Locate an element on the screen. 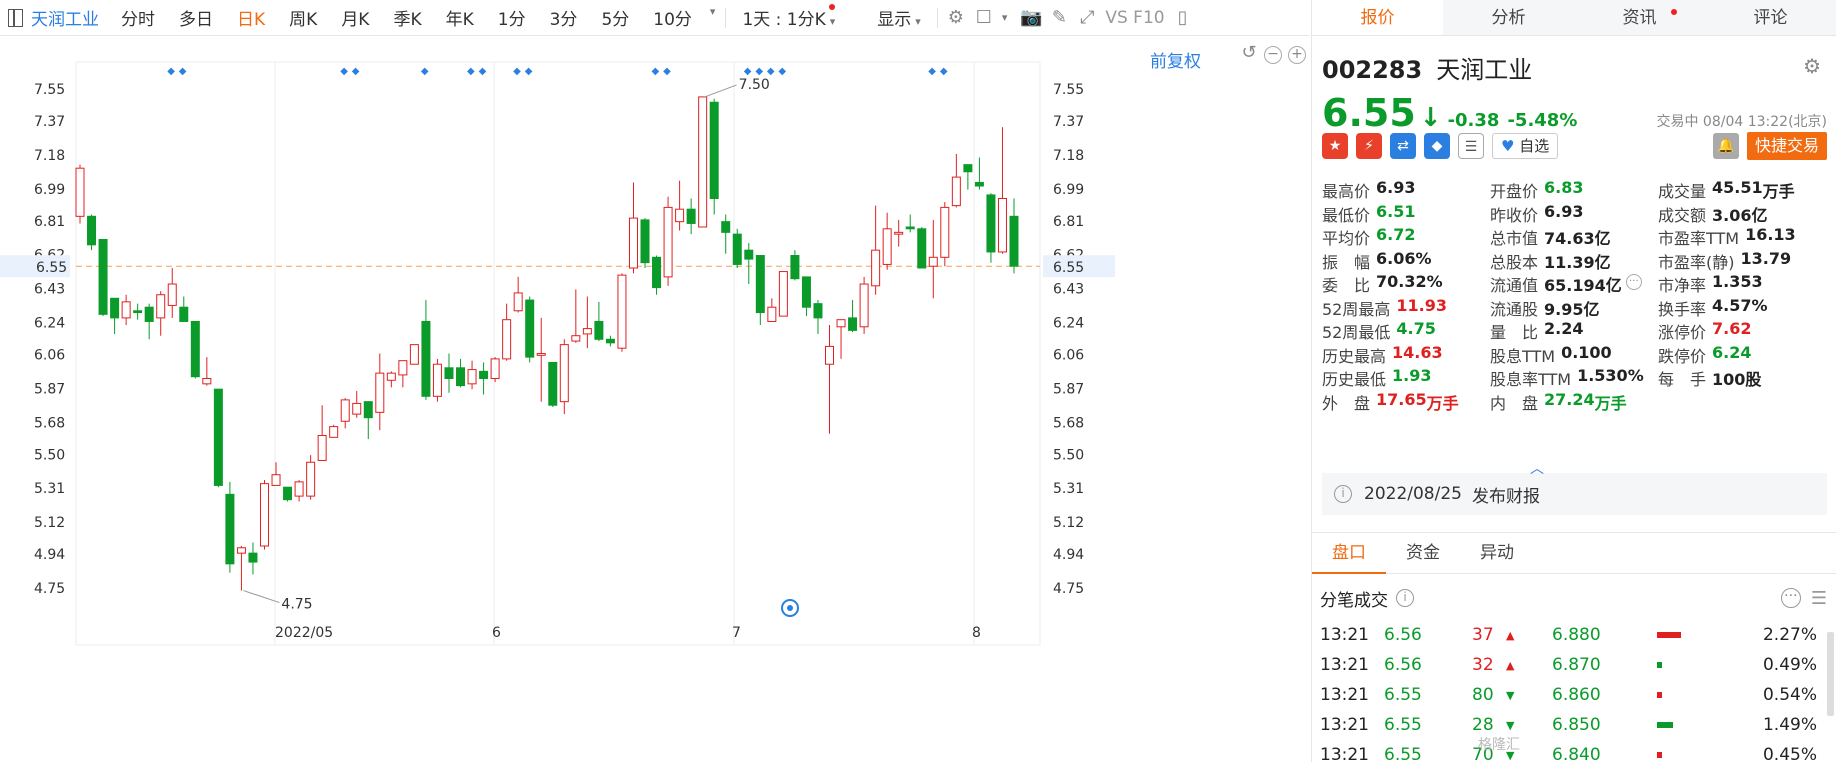  period-tab: 月K is located at coordinates (355, 17).